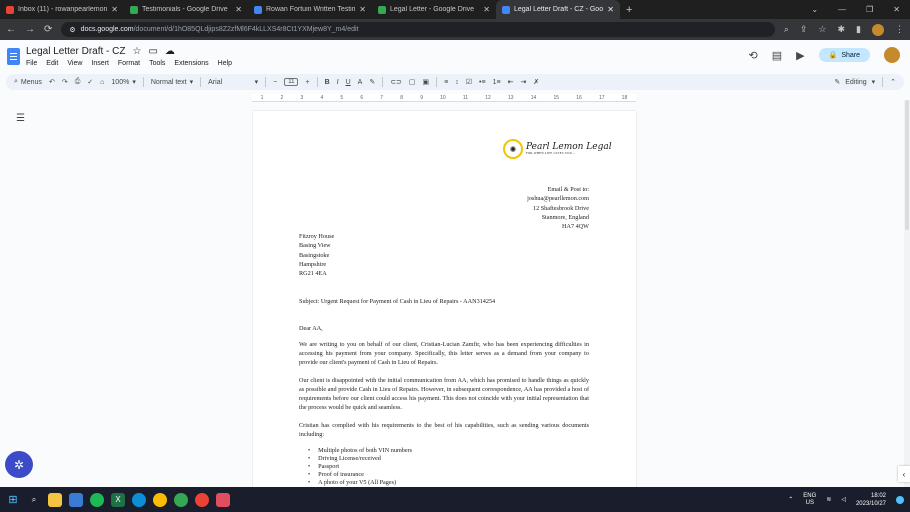 The height and width of the screenshot is (512, 910). Describe the element at coordinates (139, 499) in the screenshot. I see `edge-icon` at that location.